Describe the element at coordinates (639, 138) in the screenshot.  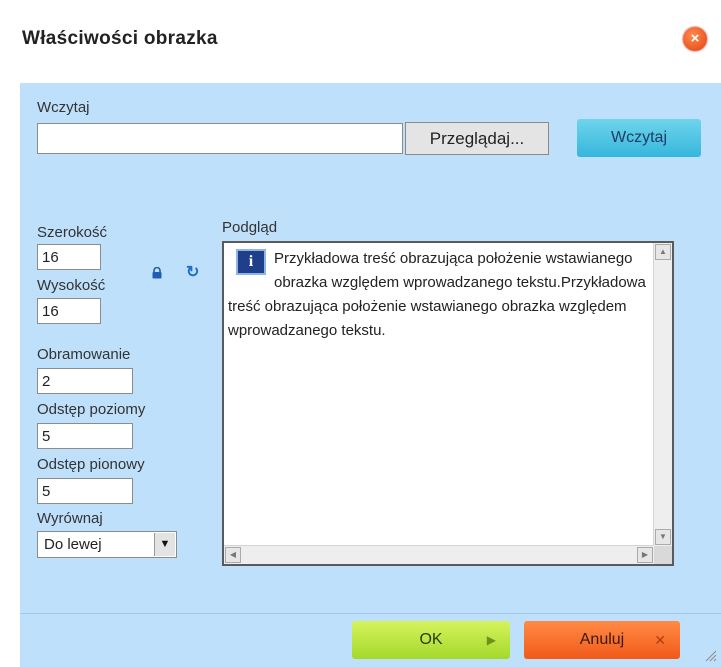
I see `upload-load-button: Wczytaj` at that location.